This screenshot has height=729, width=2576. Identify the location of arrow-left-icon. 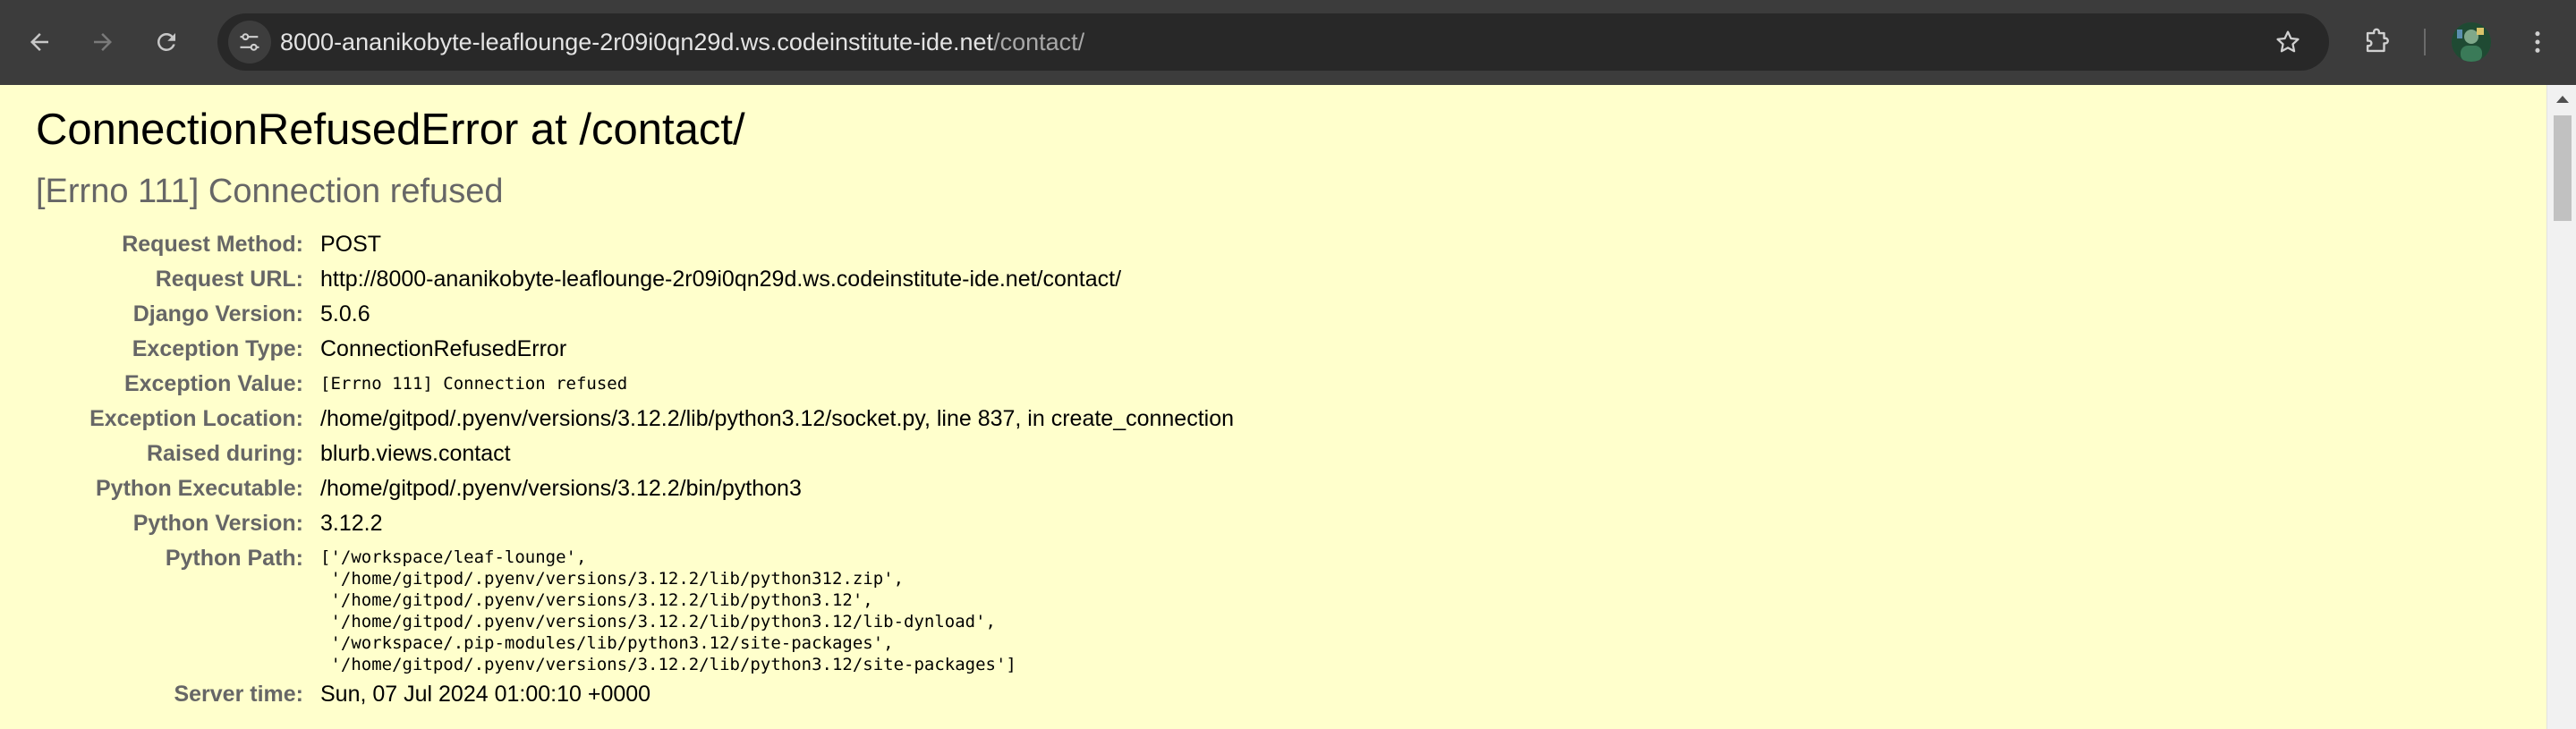
(39, 42).